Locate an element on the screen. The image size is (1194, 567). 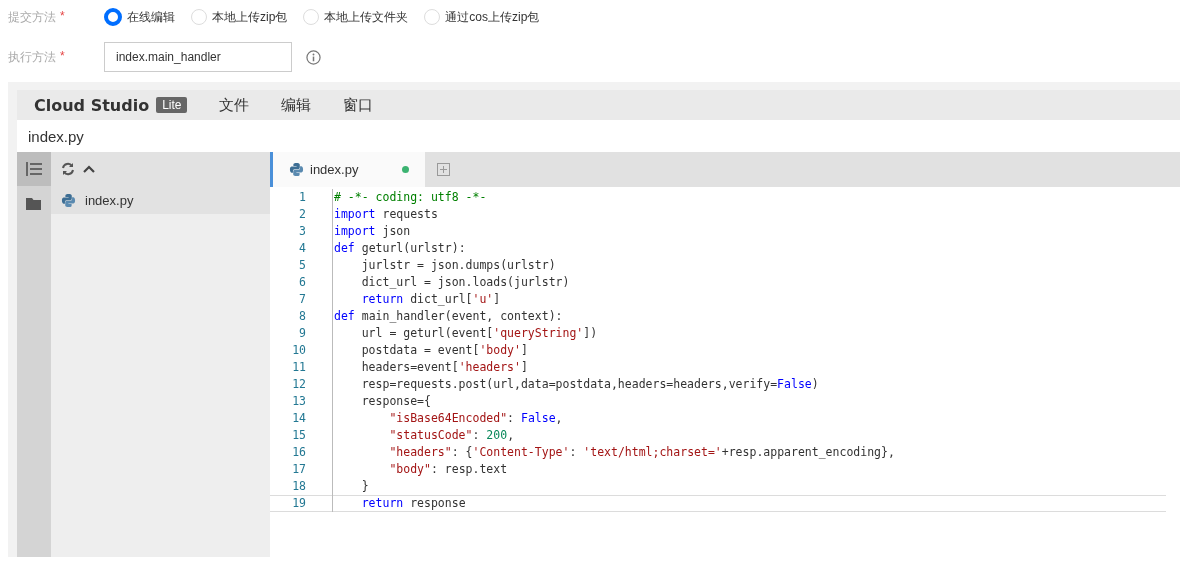
code-line: return response is located at coordinates (399, 503).